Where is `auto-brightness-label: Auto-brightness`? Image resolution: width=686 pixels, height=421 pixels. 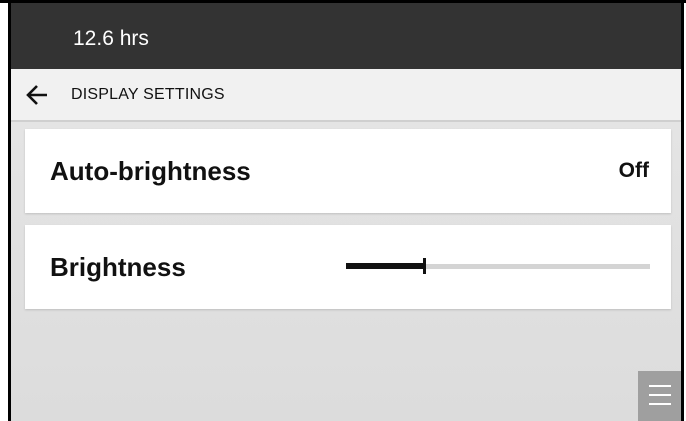 auto-brightness-label: Auto-brightness is located at coordinates (150, 171).